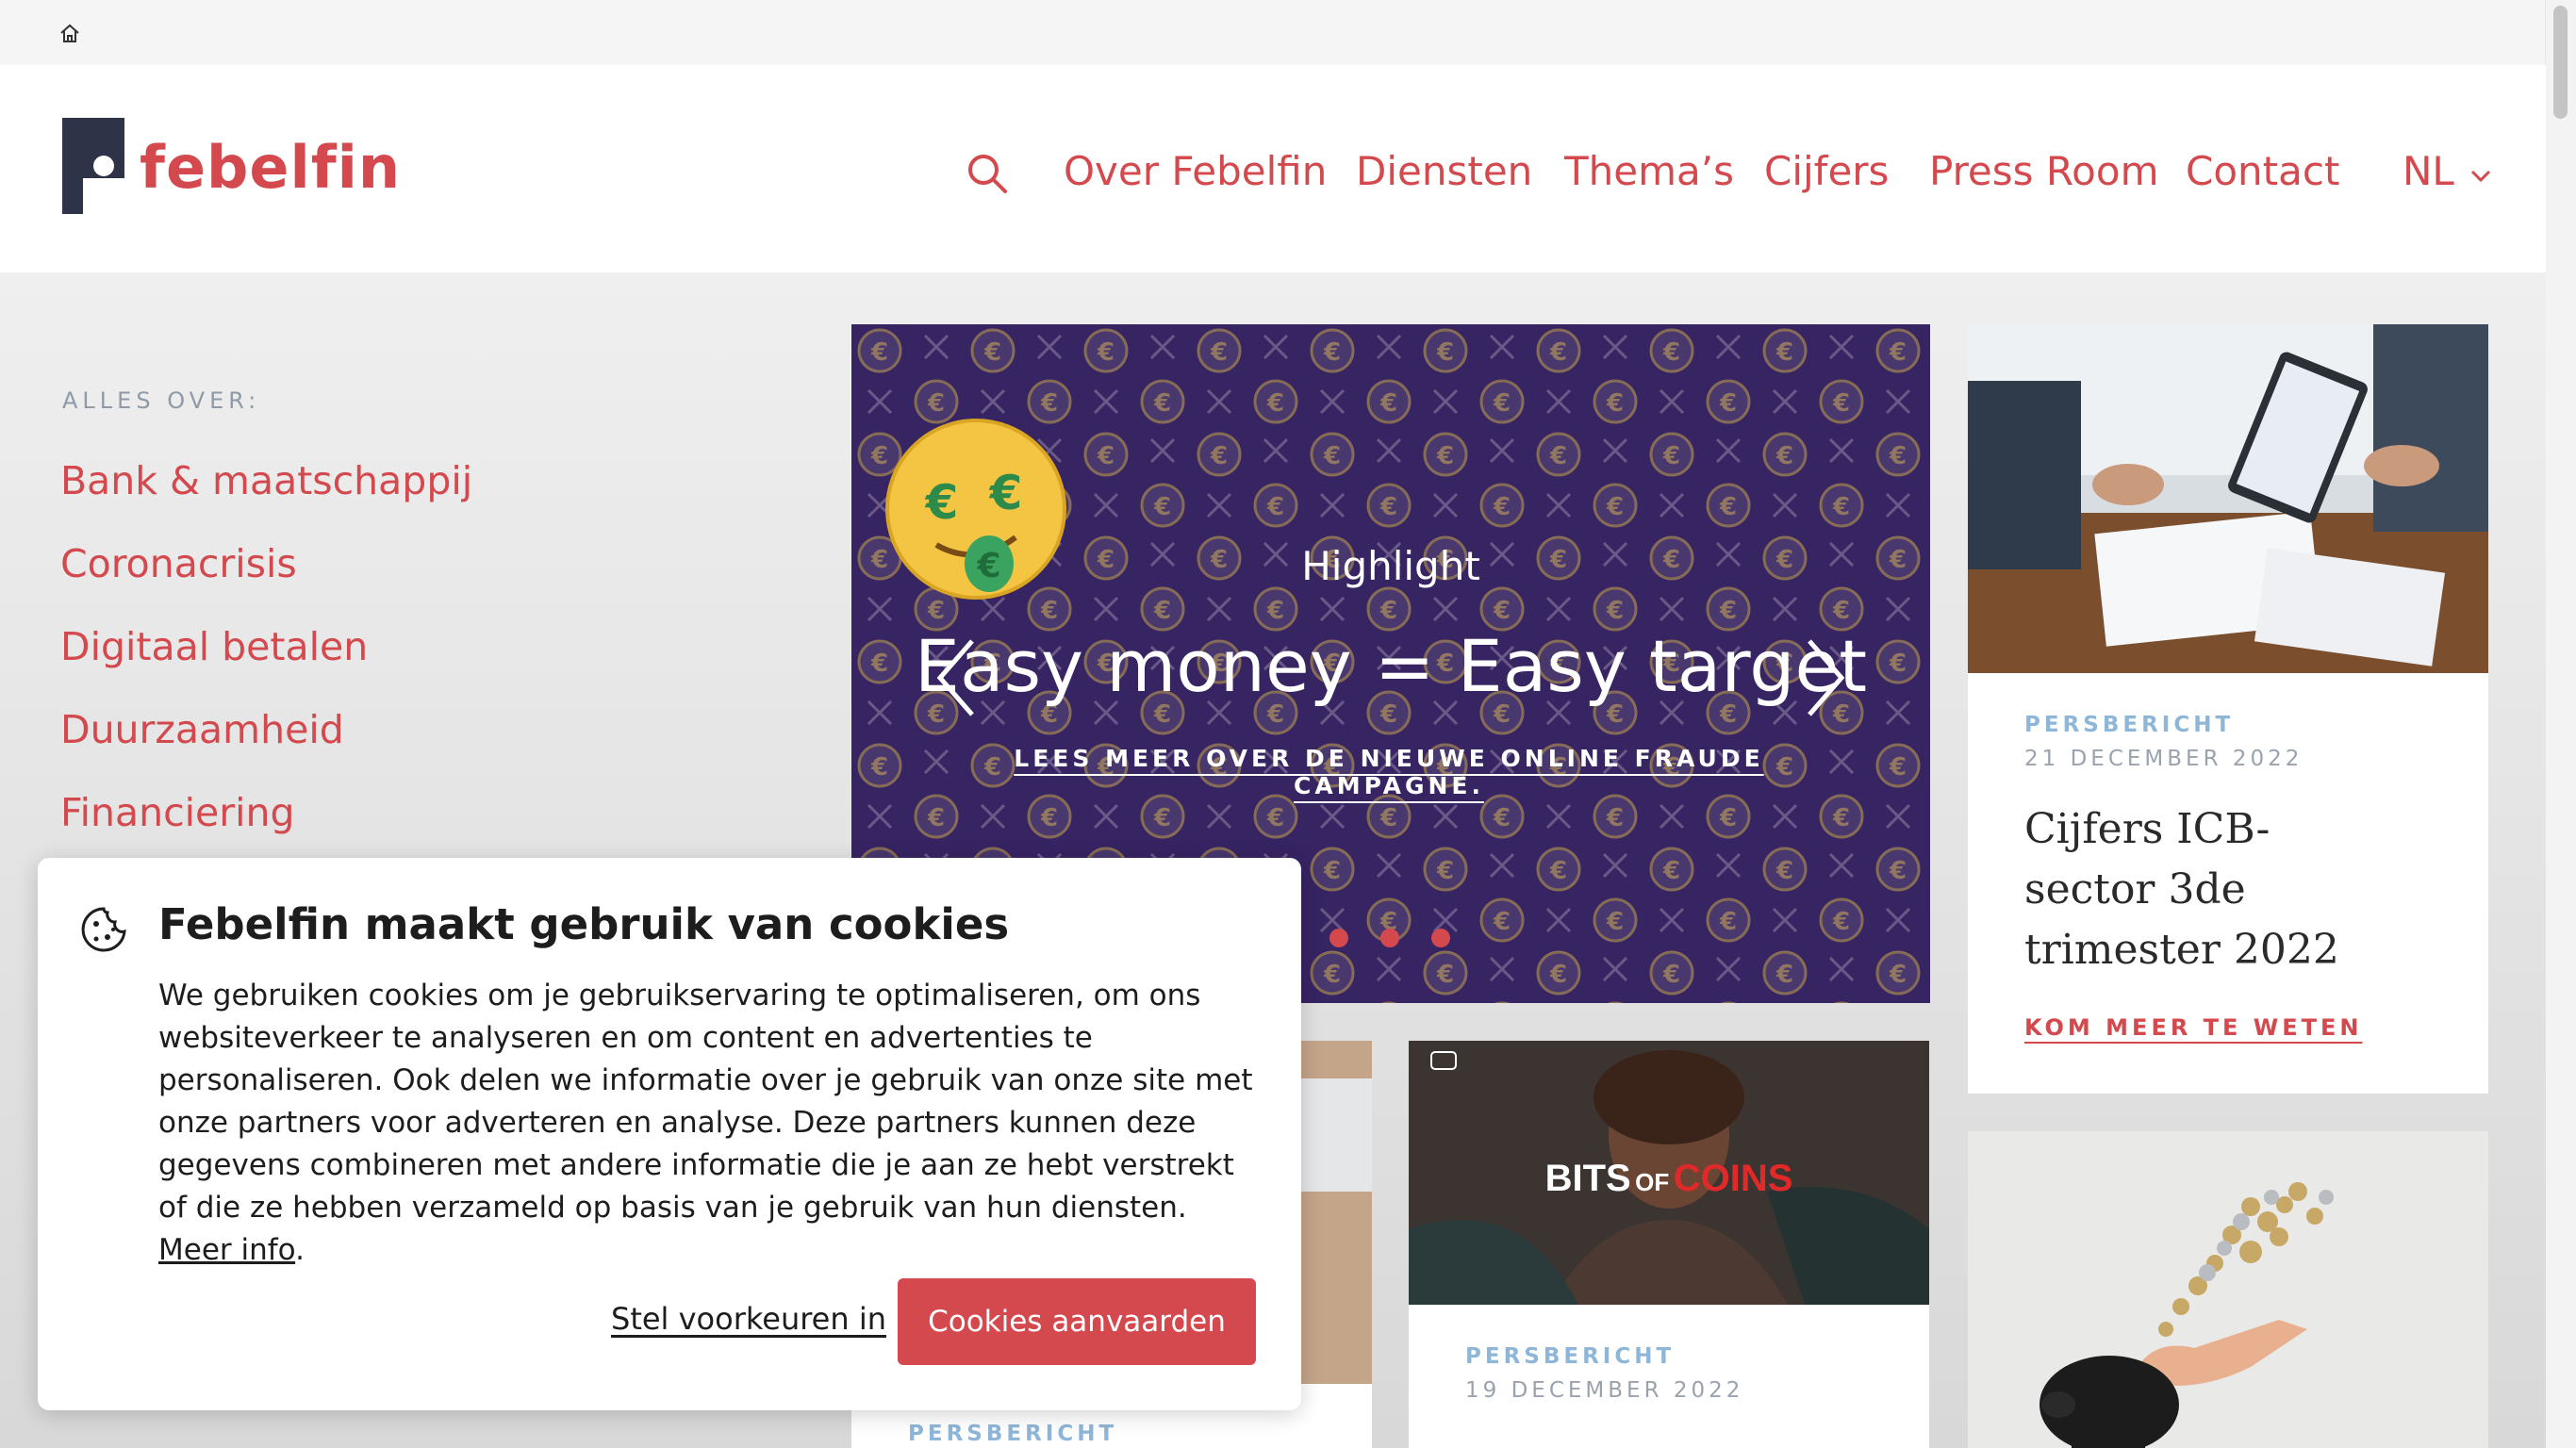  What do you see at coordinates (178, 563) in the screenshot?
I see `sidebar-item-coronacrisis: Coronacrisis` at bounding box center [178, 563].